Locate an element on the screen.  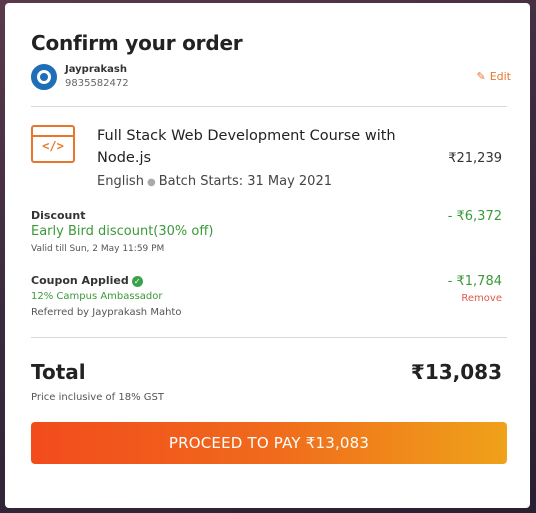
coupon-label-row: Coupon Applied ✓ is located at coordinates (87, 280).